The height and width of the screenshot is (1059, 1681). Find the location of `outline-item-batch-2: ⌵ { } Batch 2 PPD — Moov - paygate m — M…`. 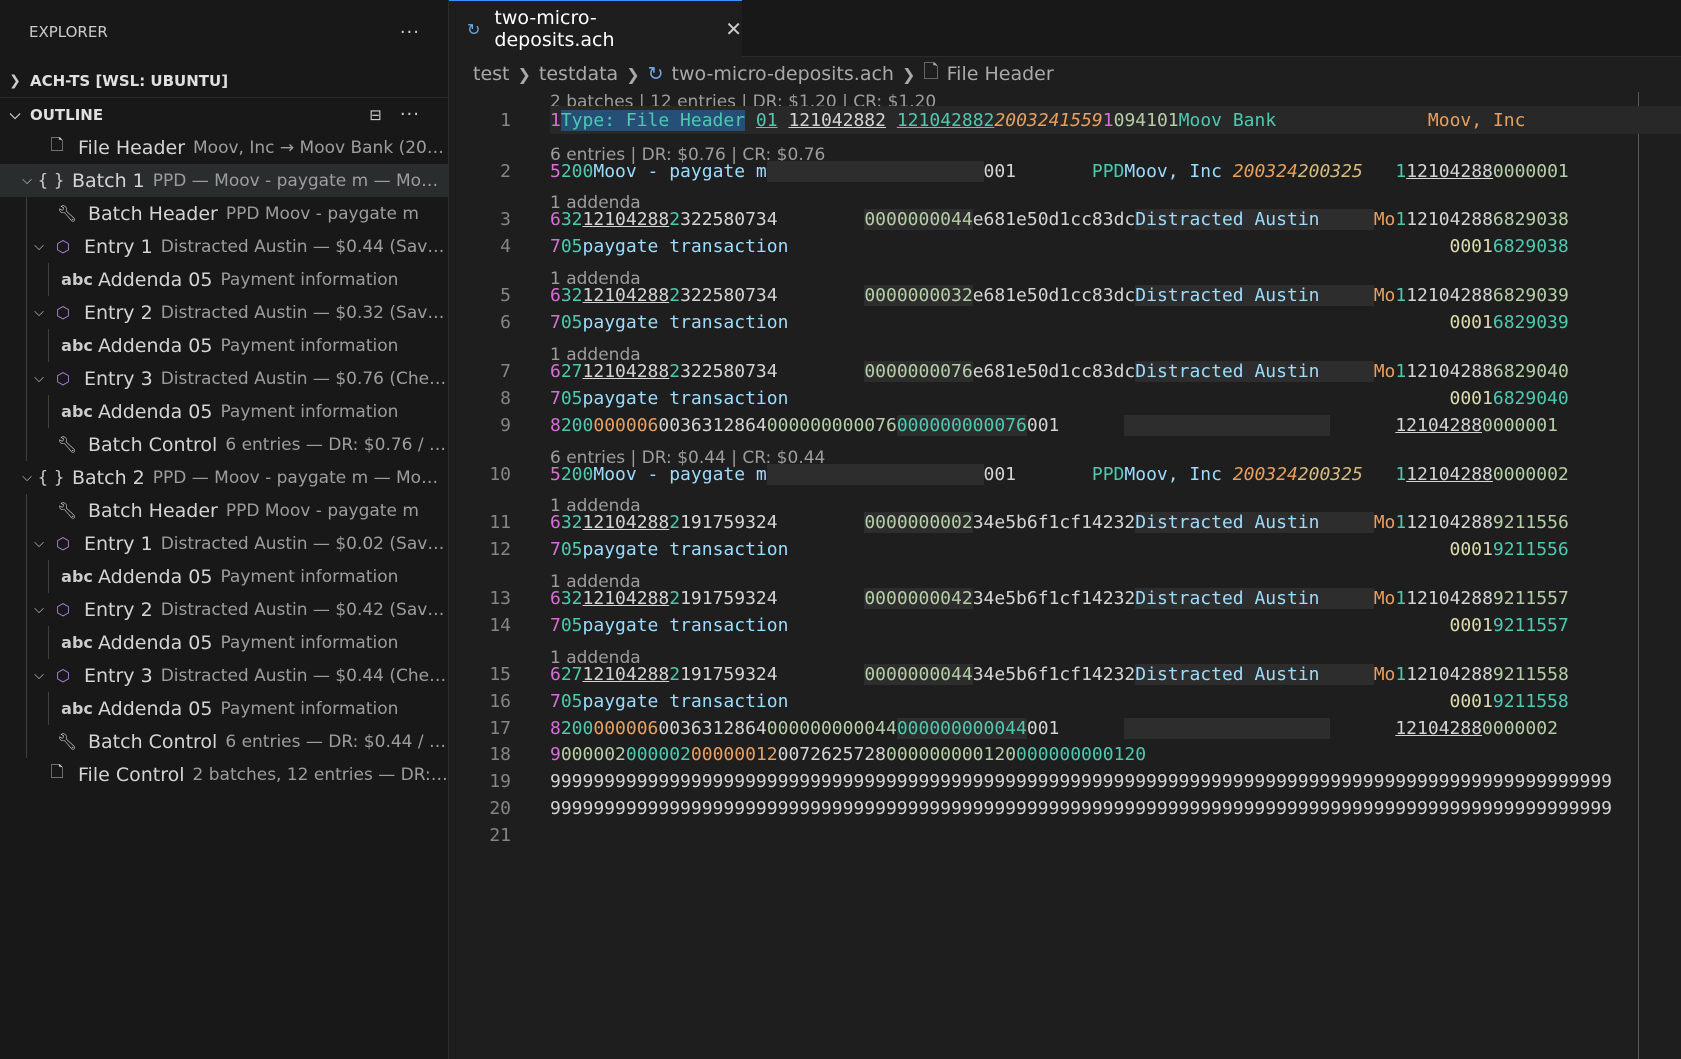

outline-item-batch-2: ⌵ { } Batch 2 PPD — Moov - paygate m — M… is located at coordinates (224, 477).